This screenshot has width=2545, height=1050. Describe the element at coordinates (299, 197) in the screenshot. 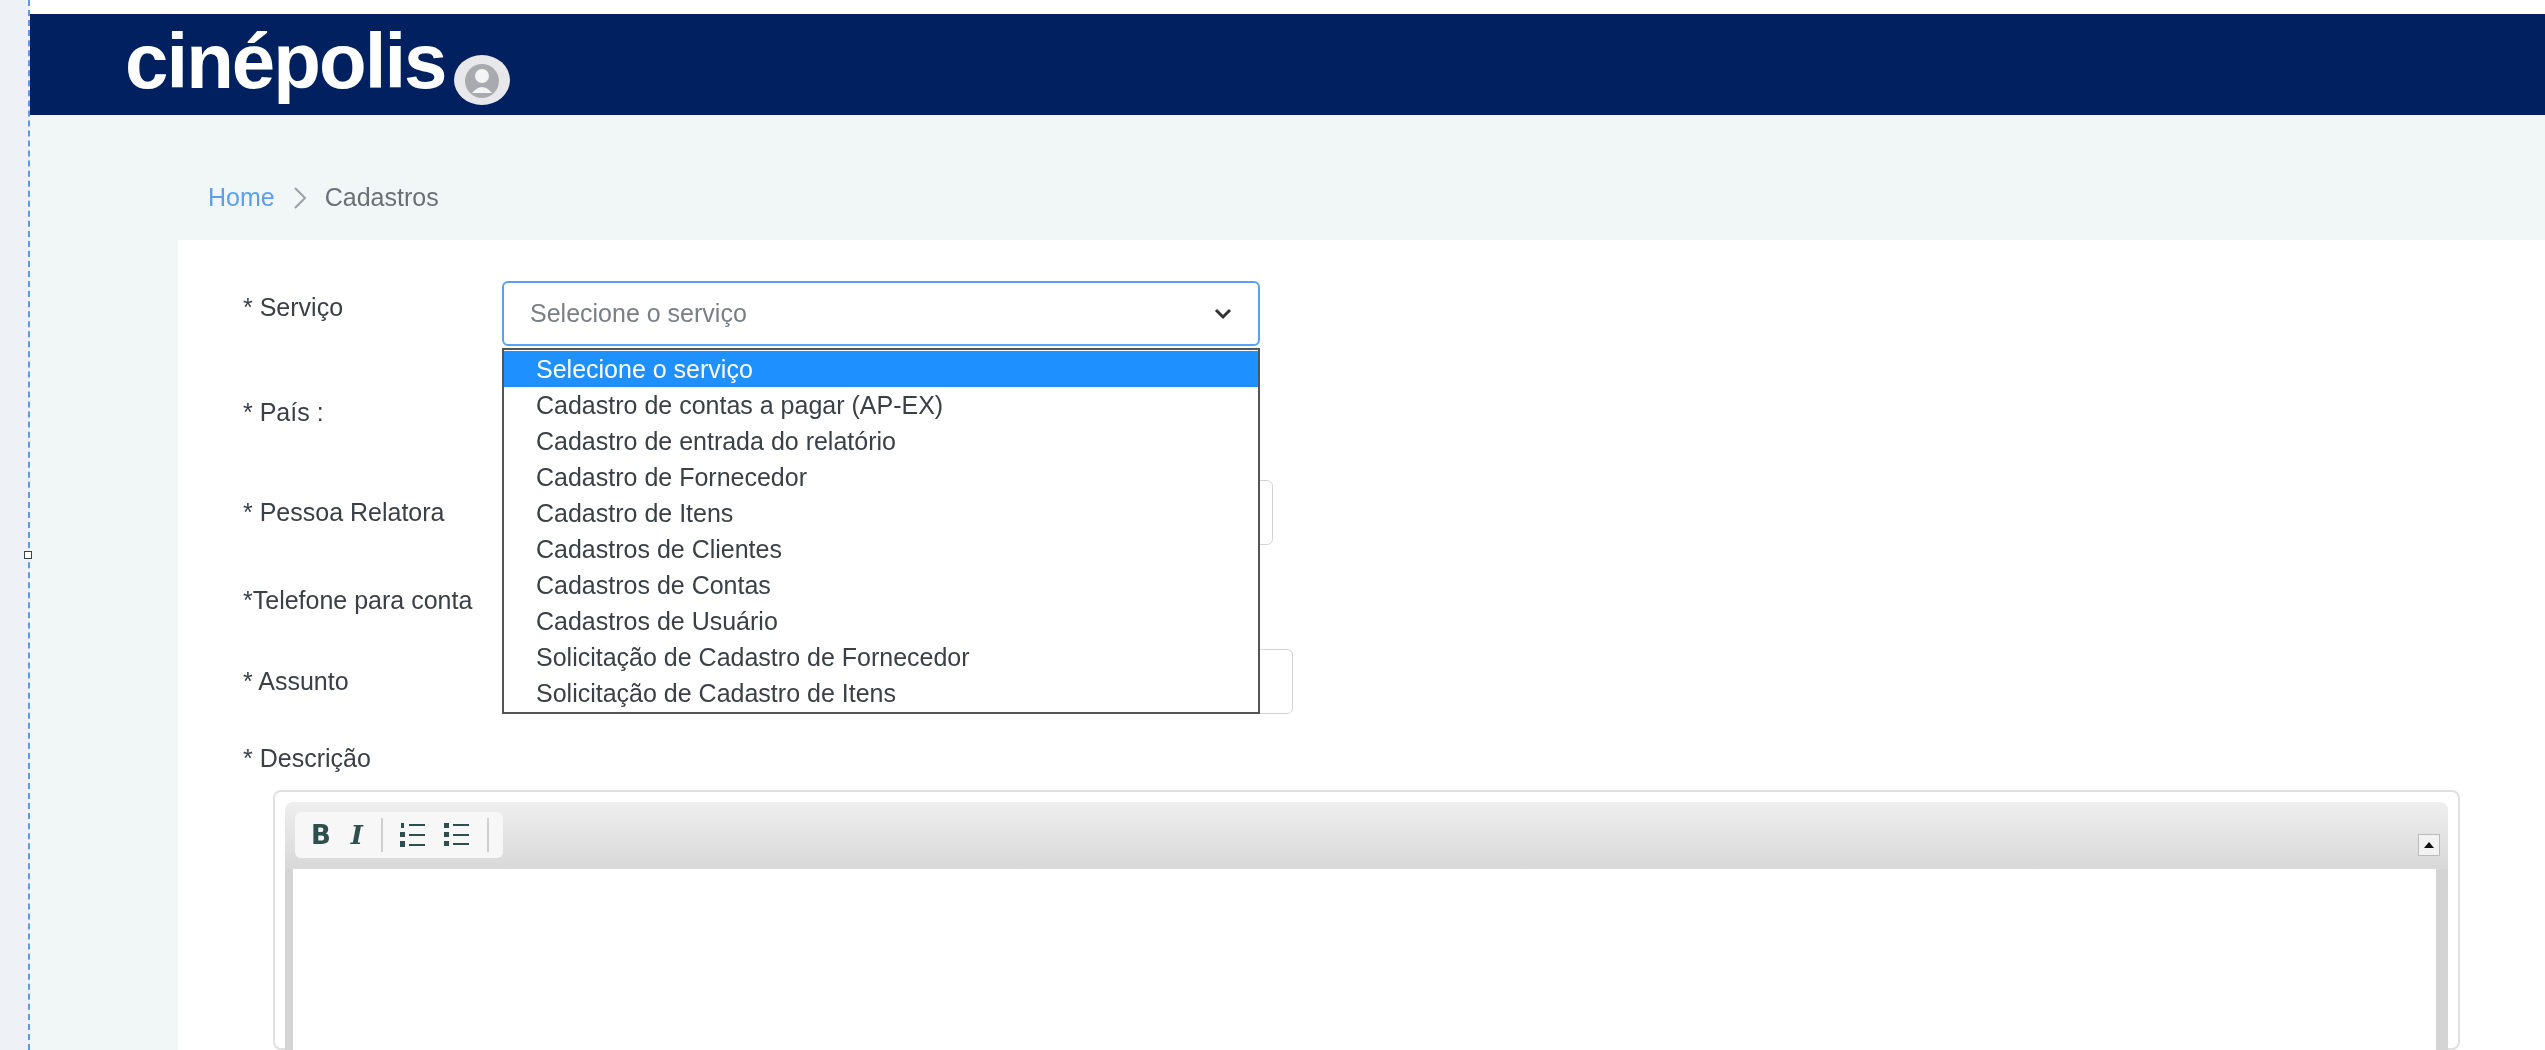

I see `chevron-right-icon` at that location.